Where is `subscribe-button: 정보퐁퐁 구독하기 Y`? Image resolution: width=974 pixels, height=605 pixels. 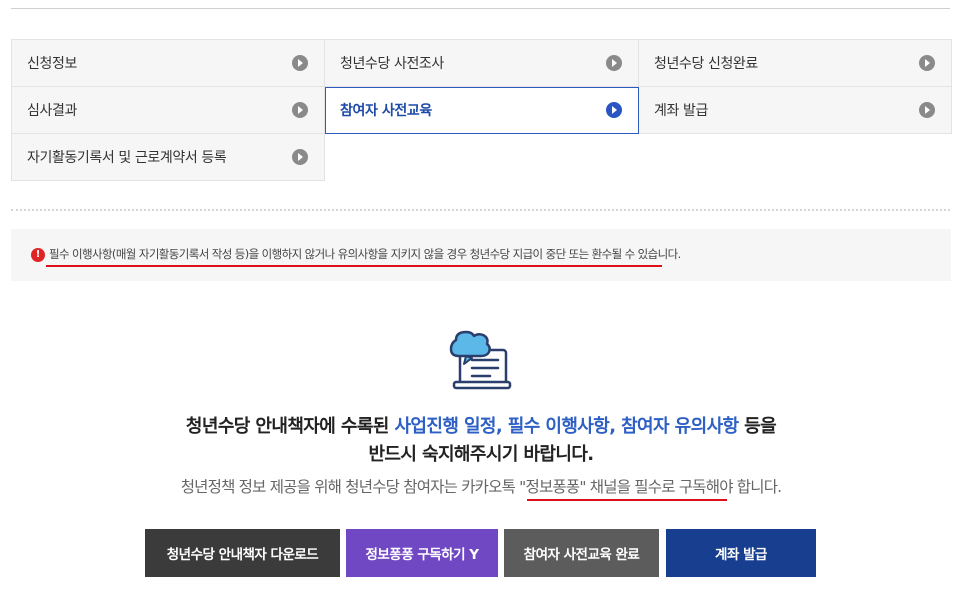 subscribe-button: 정보퐁퐁 구독하기 Y is located at coordinates (422, 553).